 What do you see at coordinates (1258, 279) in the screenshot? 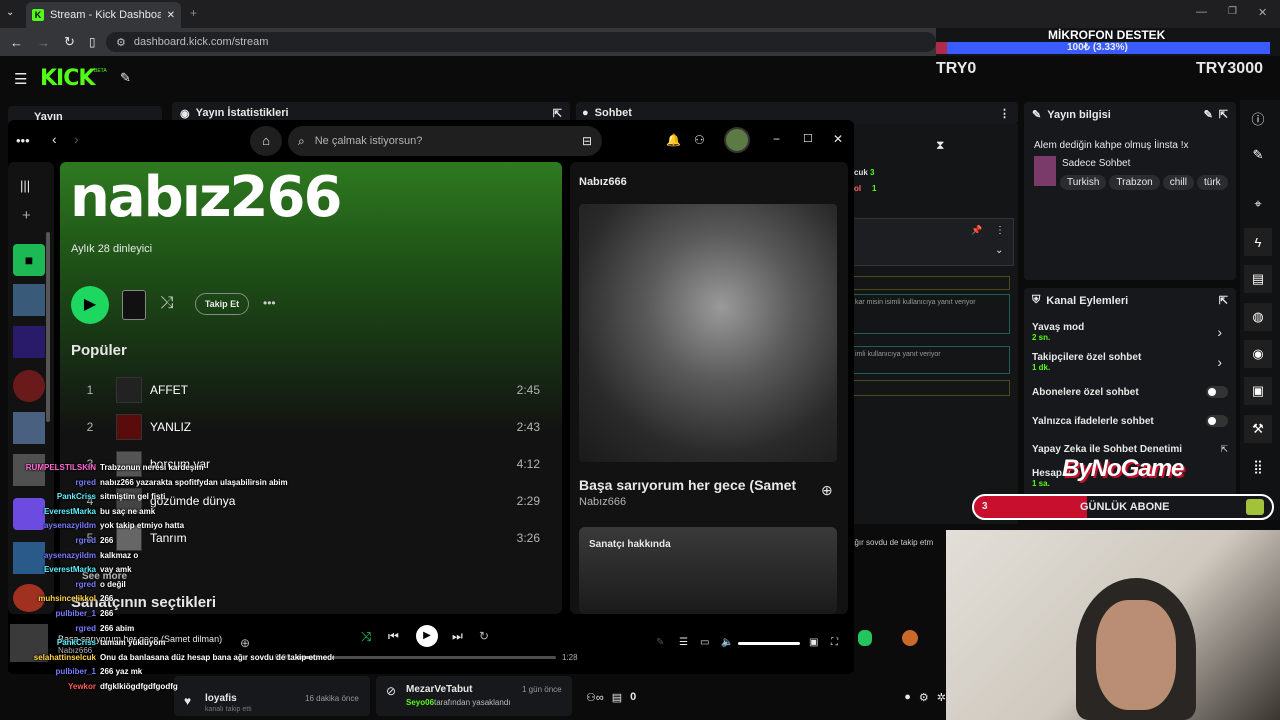
I see `clipboard-icon: ▤` at bounding box center [1258, 279].